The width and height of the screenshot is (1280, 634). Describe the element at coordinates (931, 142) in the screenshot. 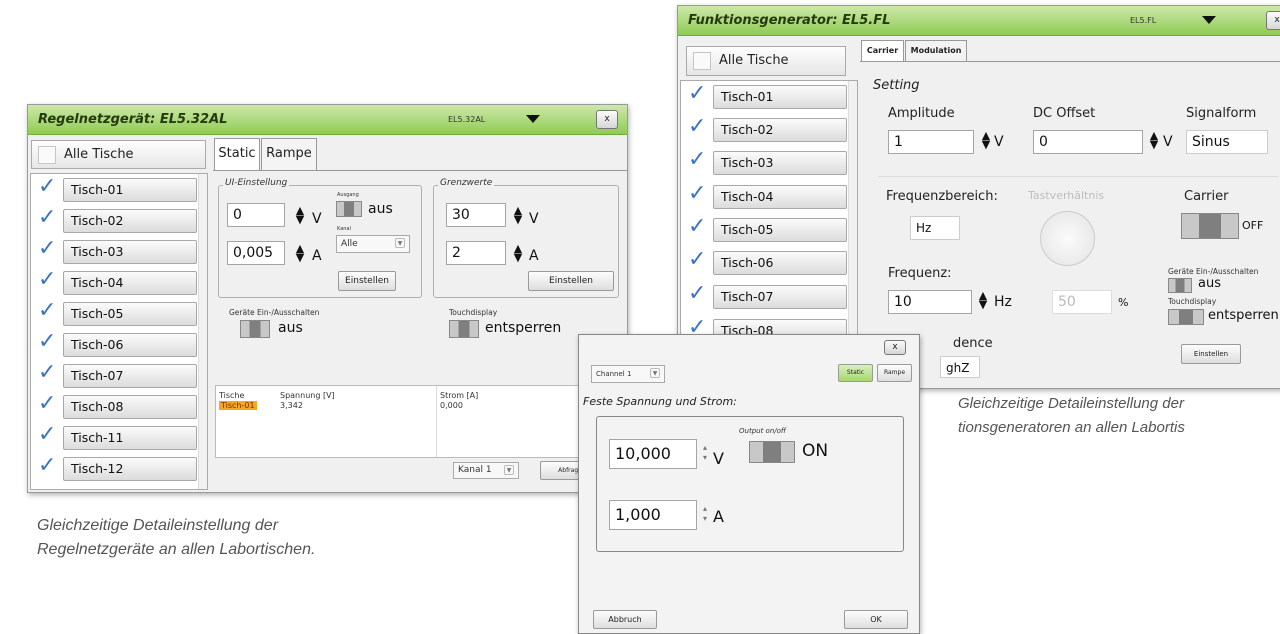

I see `amplitude-input: 1` at that location.